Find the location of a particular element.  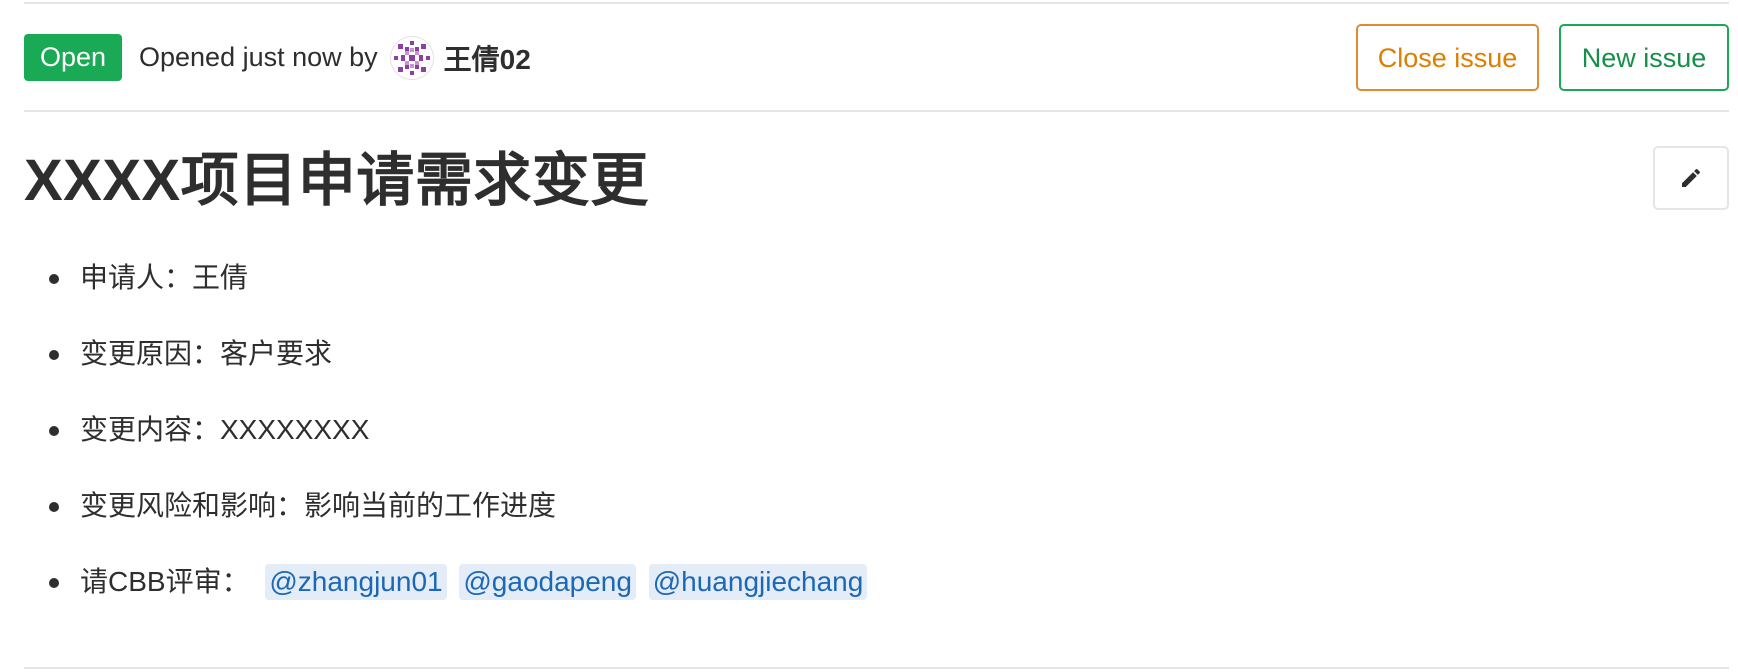

issue-title: XXXX项目申请需求变更 is located at coordinates (336, 180).